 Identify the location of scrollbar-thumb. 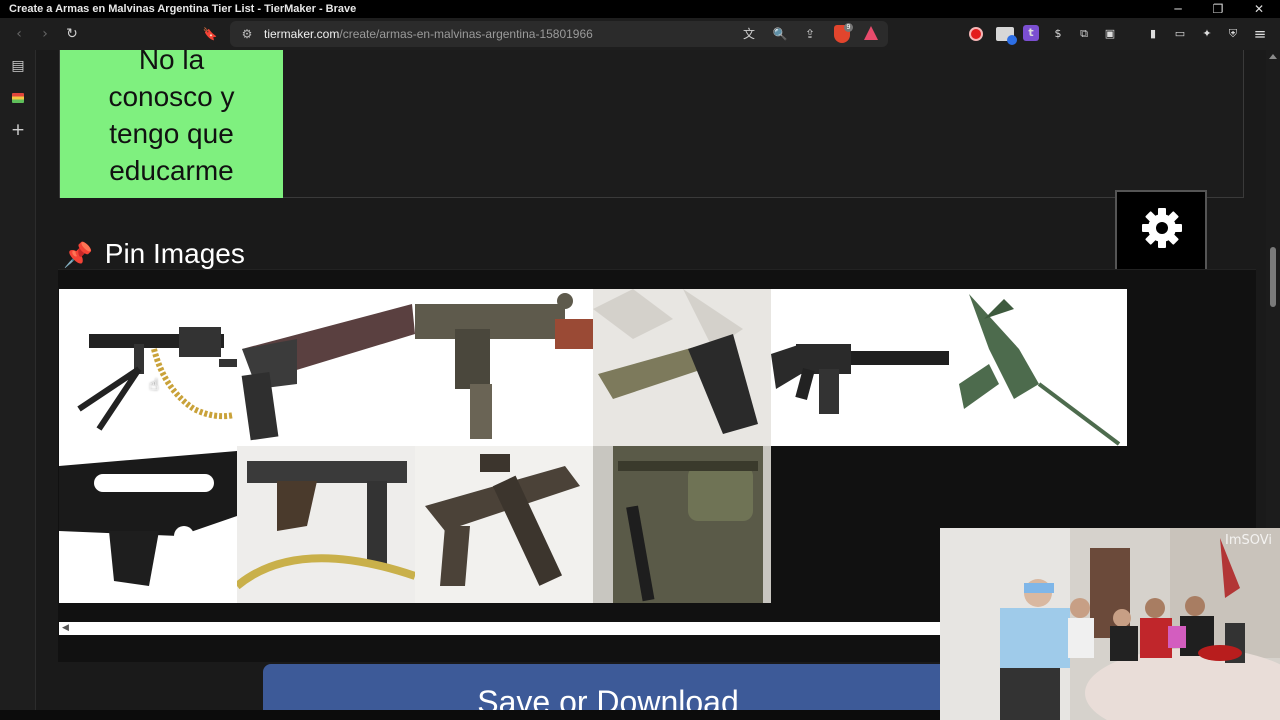
(1273, 277).